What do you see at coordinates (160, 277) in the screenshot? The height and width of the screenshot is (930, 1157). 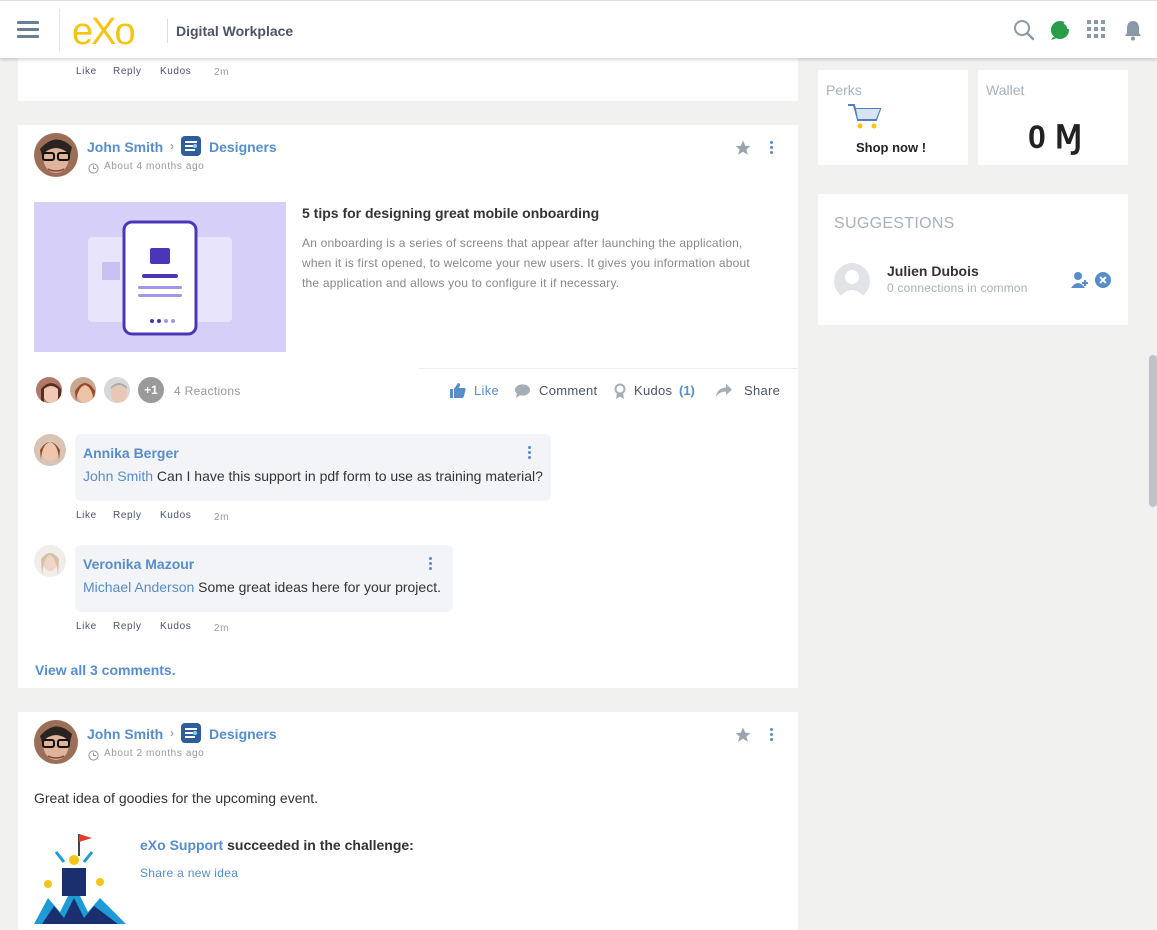 I see `link-preview-image` at bounding box center [160, 277].